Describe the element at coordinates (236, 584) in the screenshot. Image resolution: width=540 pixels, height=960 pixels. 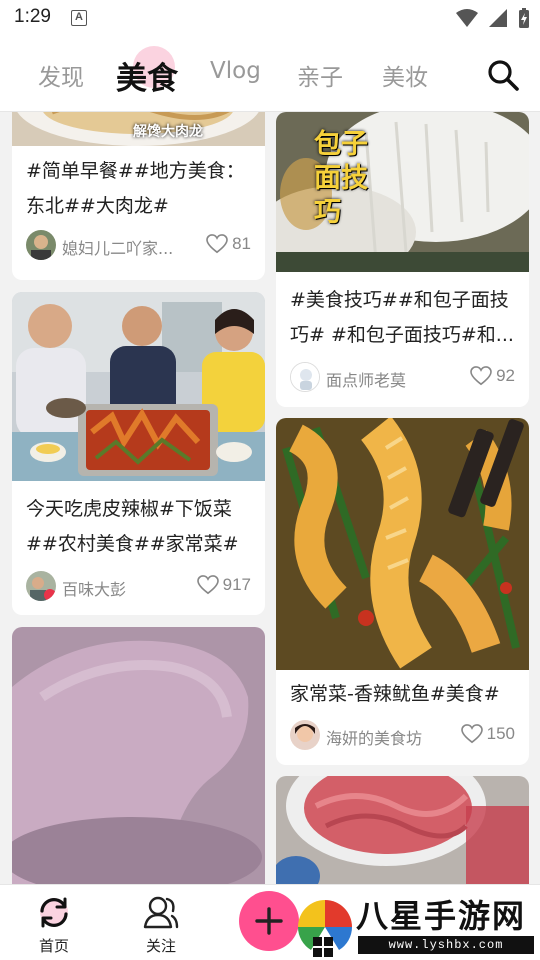
I see `like-count-value: 917` at that location.